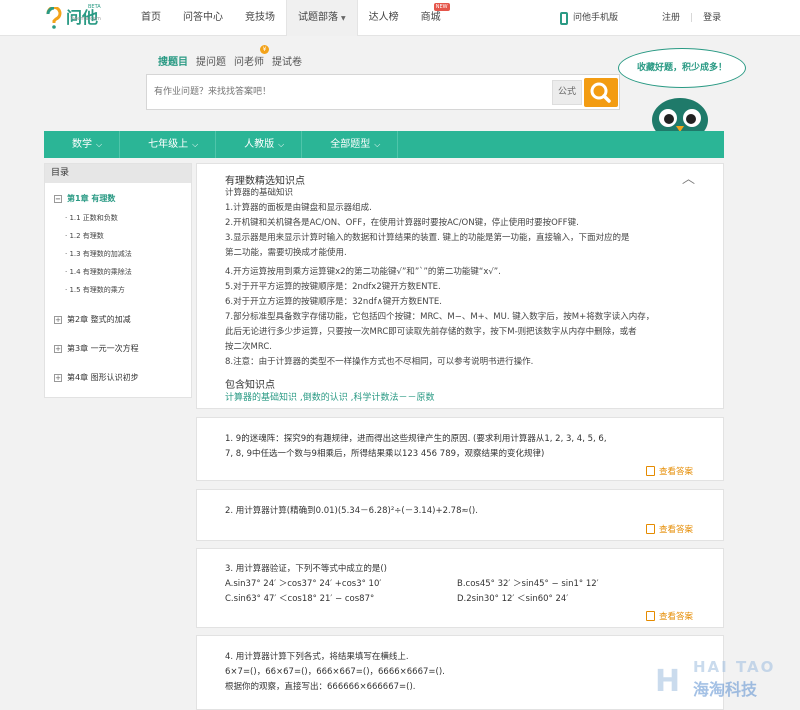  I want to click on filter-grade-label: 七年级上, so click(168, 144).